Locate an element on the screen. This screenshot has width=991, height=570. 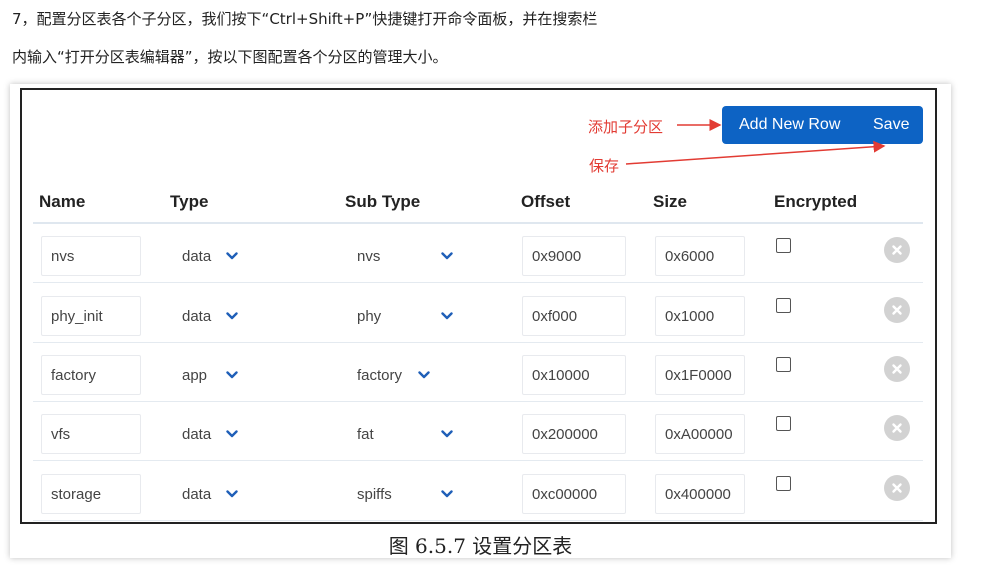
partition-subtype-select: factory is located at coordinates (379, 375).